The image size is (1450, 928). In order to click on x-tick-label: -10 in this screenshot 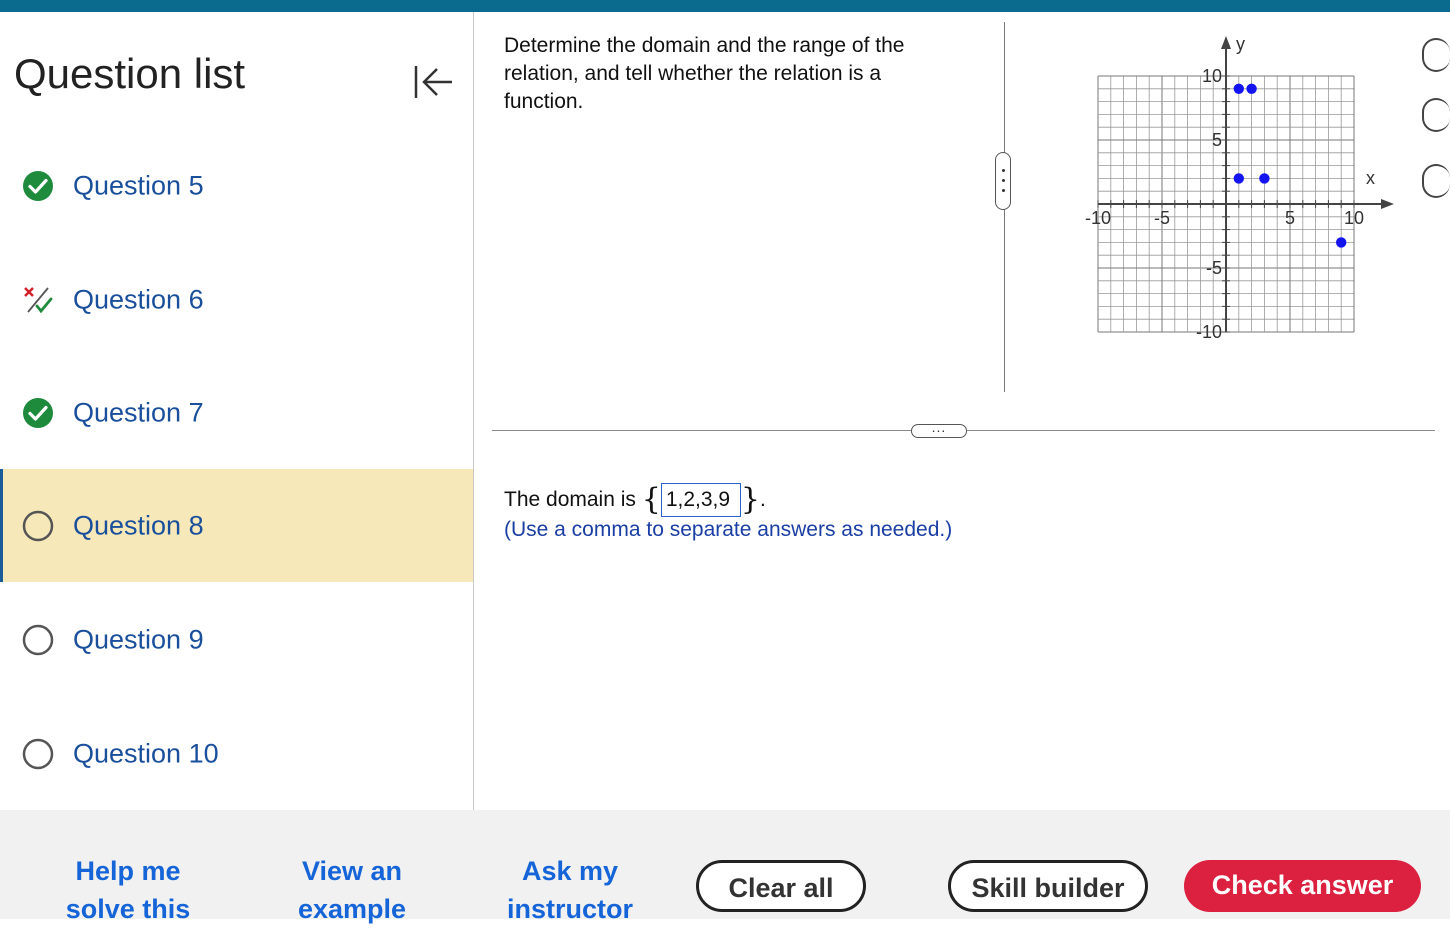, I will do `click(1098, 218)`.